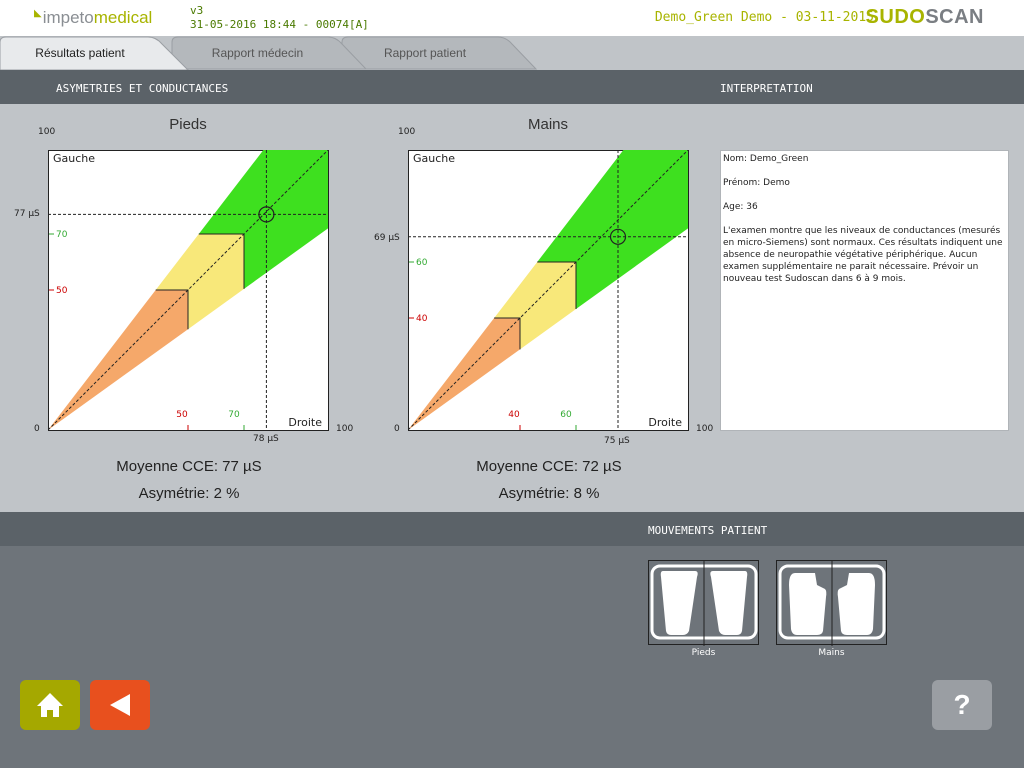  What do you see at coordinates (182, 415) in the screenshot?
I see `pieds-x-red-label: 50` at bounding box center [182, 415].